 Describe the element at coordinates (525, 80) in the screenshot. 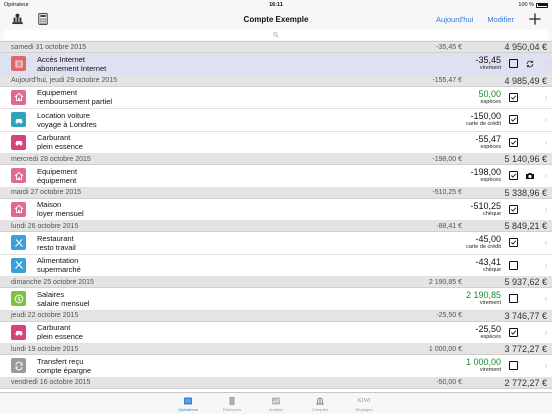

I see `section-balance: 4 985,49 €` at that location.